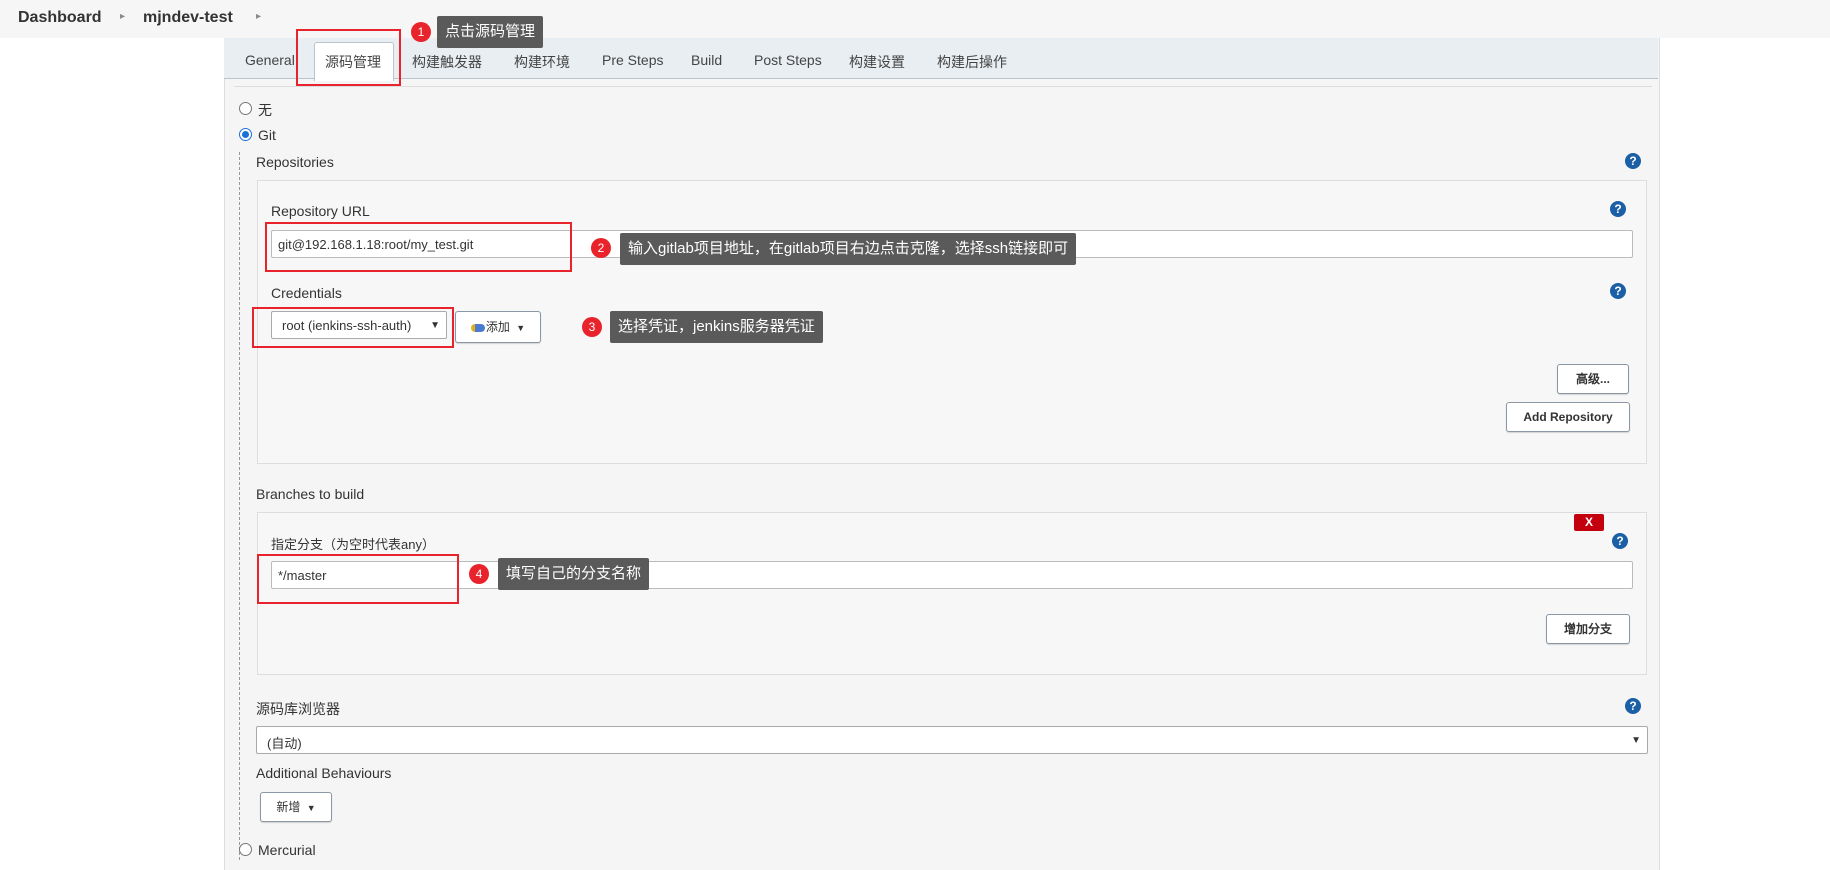 This screenshot has height=870, width=1830. What do you see at coordinates (298, 709) in the screenshot?
I see `repo-browser-label: 源码库浏览器` at bounding box center [298, 709].